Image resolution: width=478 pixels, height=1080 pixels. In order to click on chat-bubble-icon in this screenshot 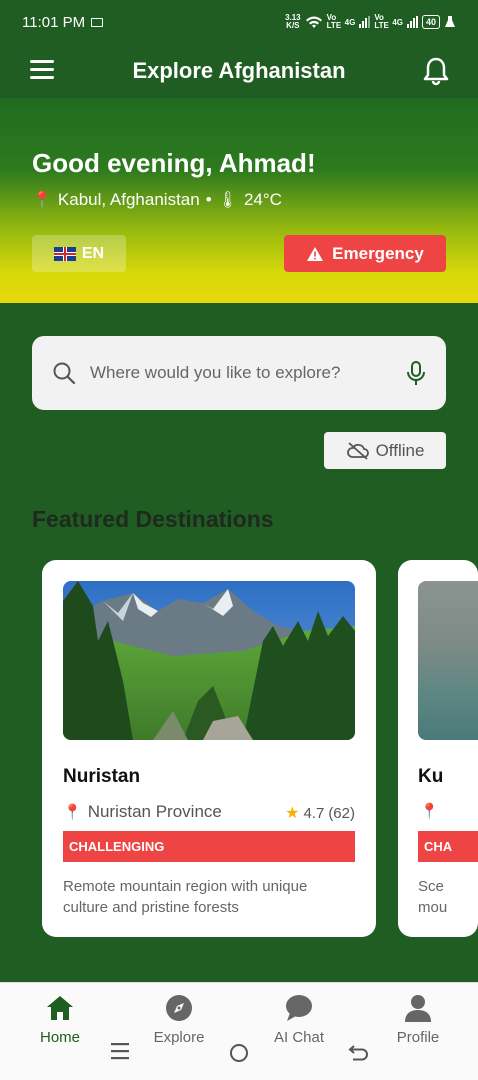, I will do `click(299, 1008)`.